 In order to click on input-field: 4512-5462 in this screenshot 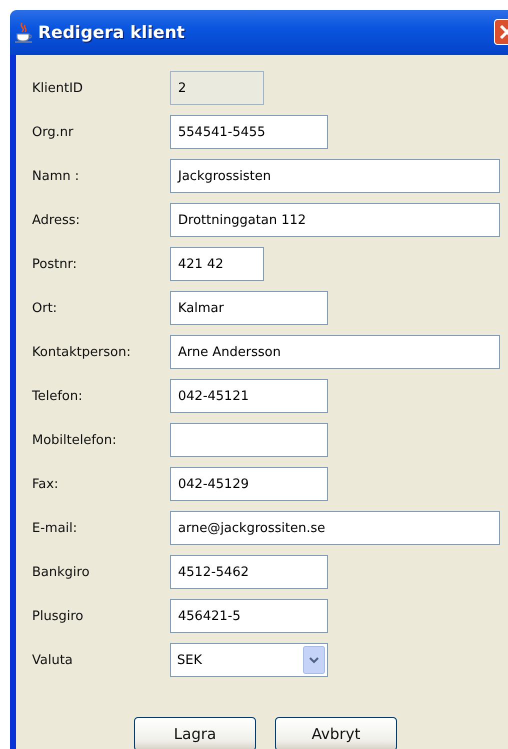, I will do `click(249, 572)`.